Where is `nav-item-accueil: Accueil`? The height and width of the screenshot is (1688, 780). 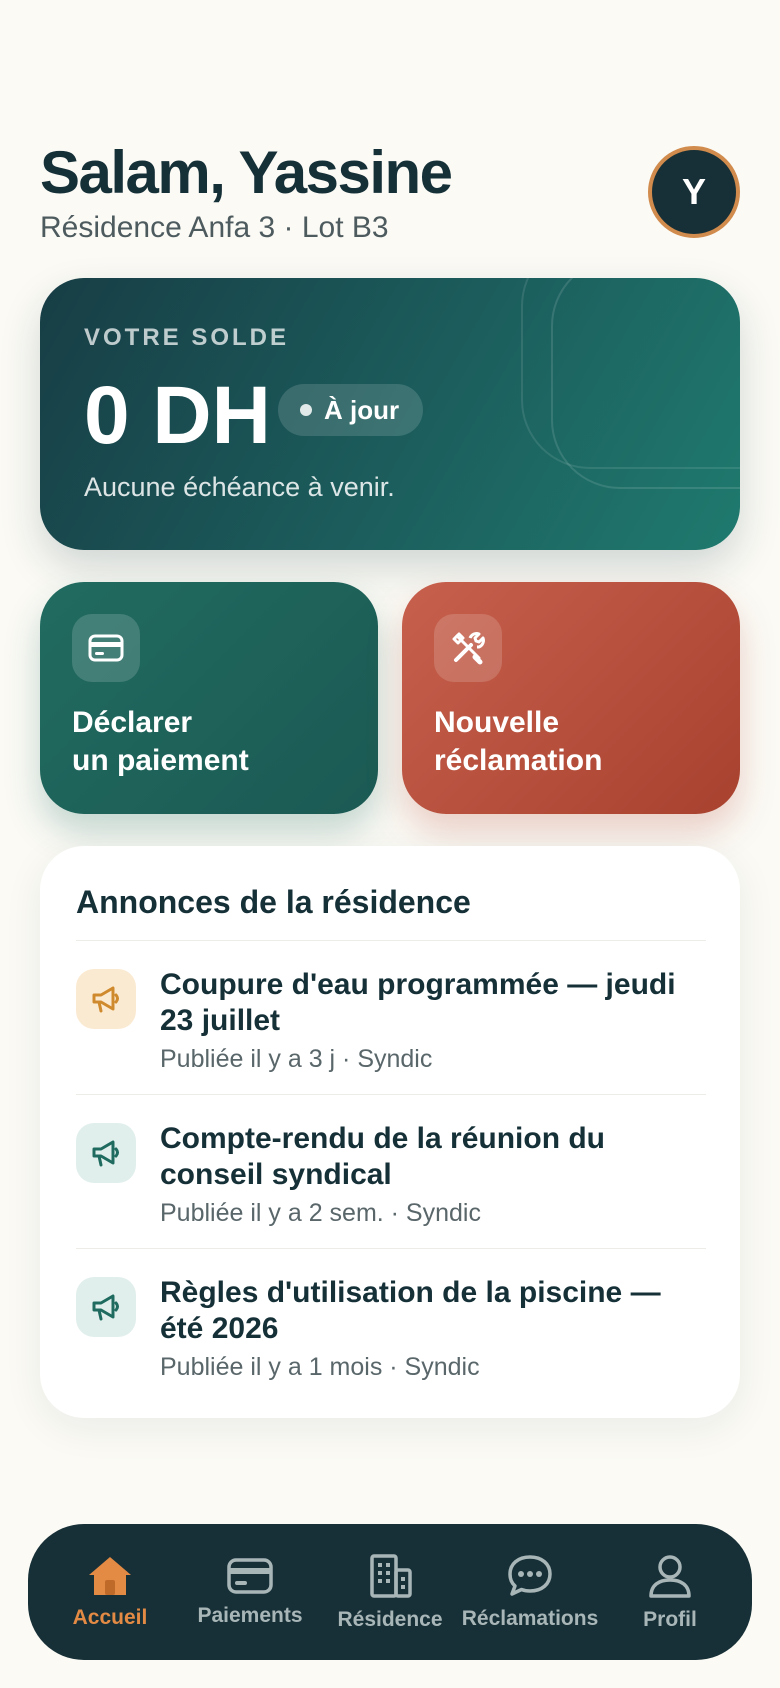
nav-item-accueil: Accueil is located at coordinates (110, 1592).